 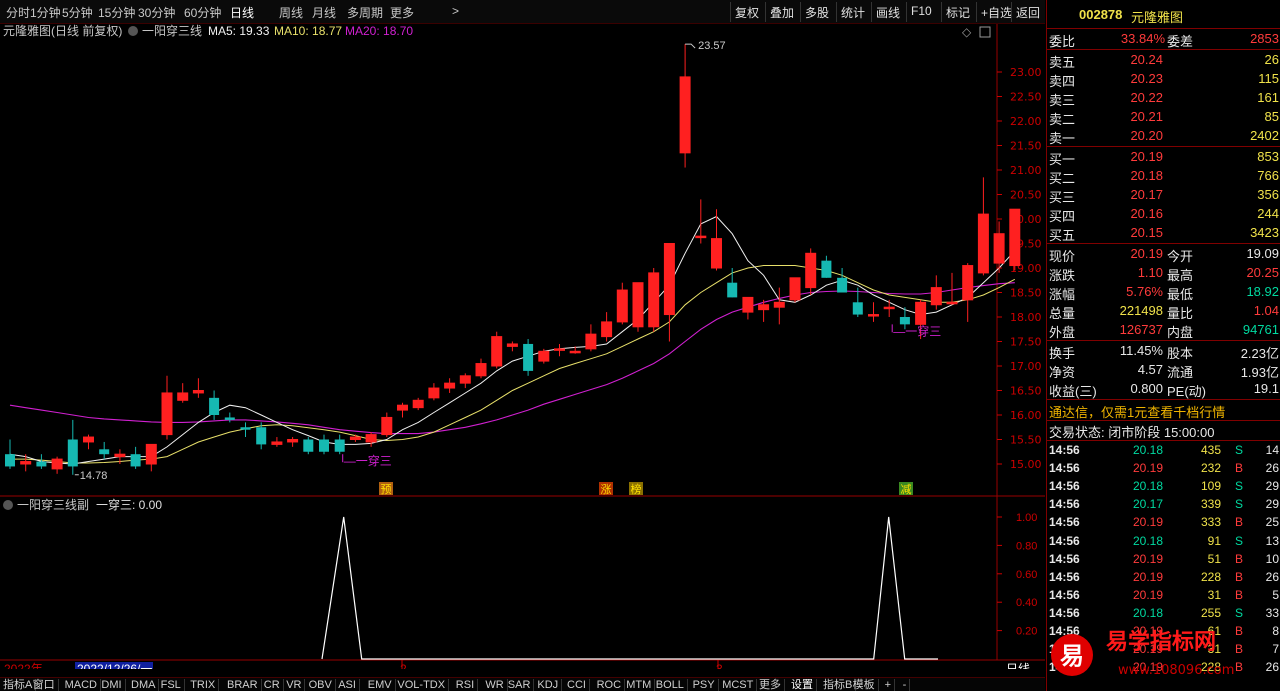 What do you see at coordinates (45, 12) in the screenshot?
I see `tab-period-1: 1分钟` at bounding box center [45, 12].